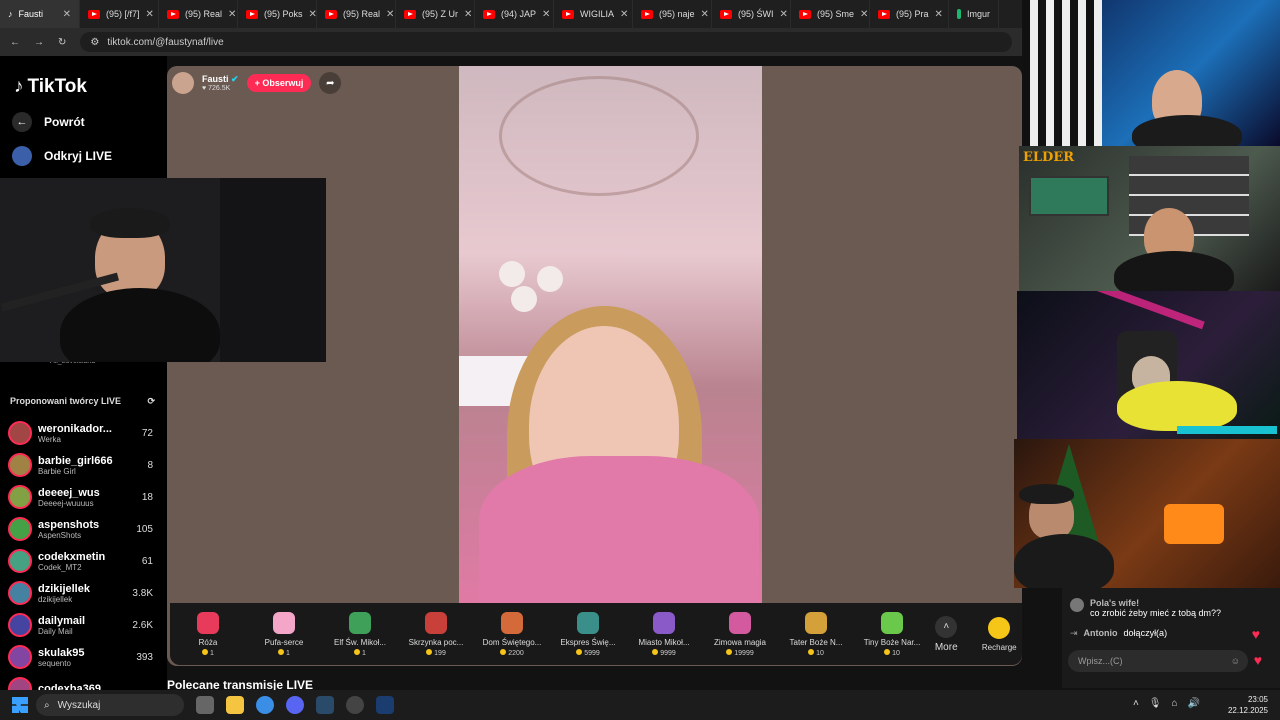  I want to click on gift-item: Elf Św. Mikoł... 1, so click(360, 634).